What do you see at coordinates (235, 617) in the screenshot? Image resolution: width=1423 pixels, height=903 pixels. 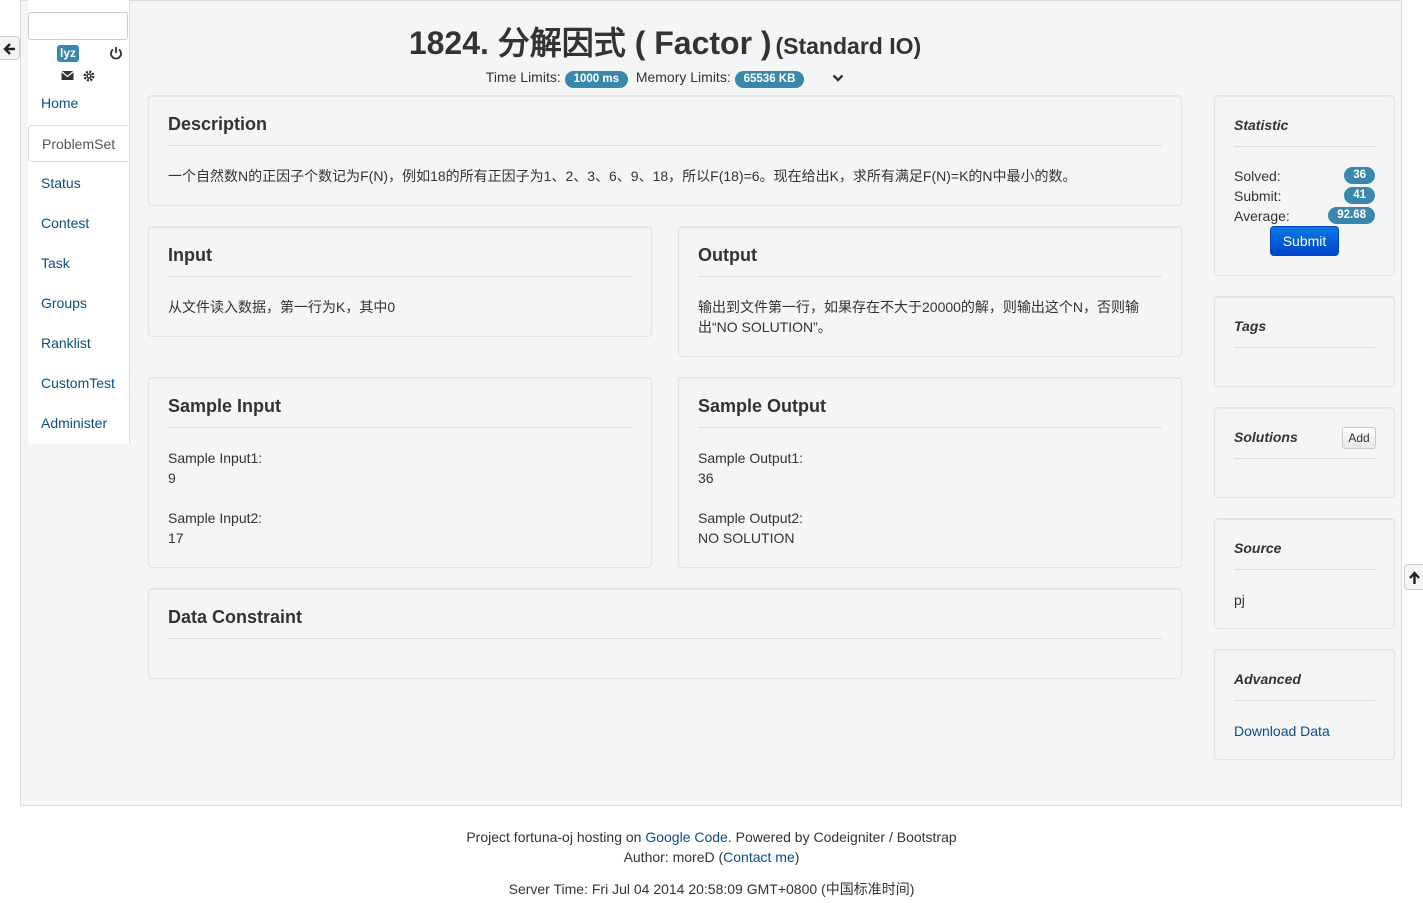 I see `data-constraint-title: Data Constraint` at bounding box center [235, 617].